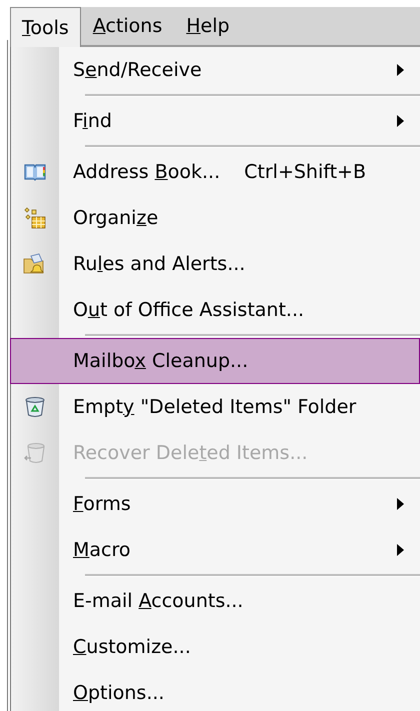 Image resolution: width=420 pixels, height=711 pixels. What do you see at coordinates (215, 70) in the screenshot?
I see `menu-item: Send/Receive` at bounding box center [215, 70].